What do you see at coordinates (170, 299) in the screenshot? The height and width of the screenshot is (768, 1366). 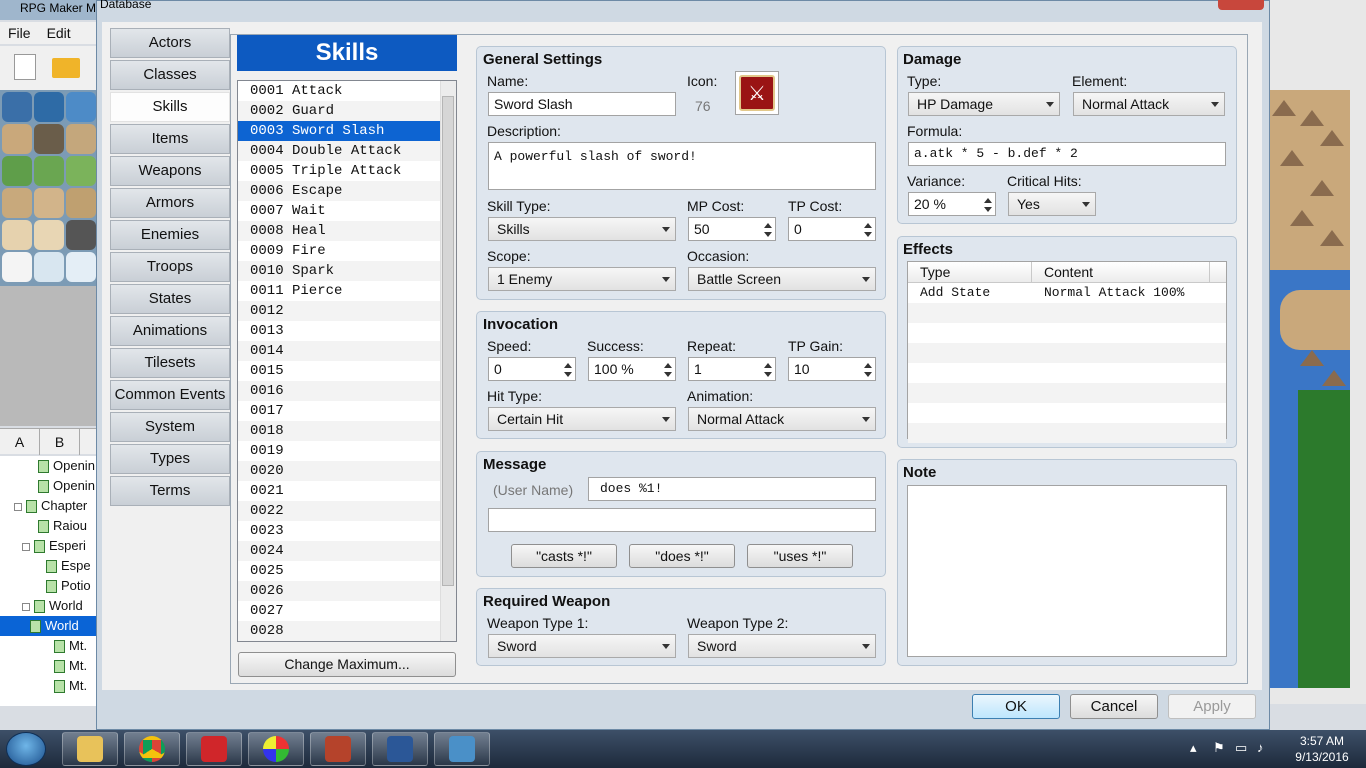 I see `category-states: States` at bounding box center [170, 299].